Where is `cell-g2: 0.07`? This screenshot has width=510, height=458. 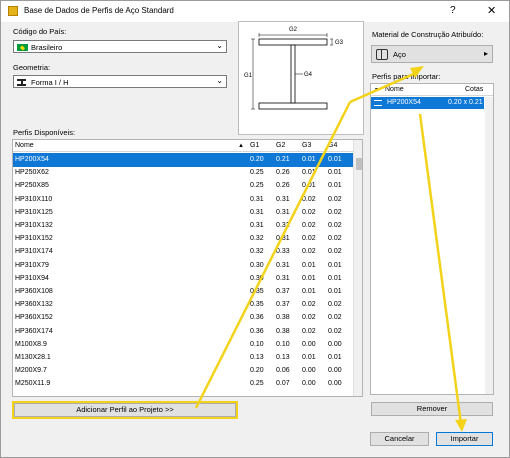
cell-g2: 0.07 is located at coordinates (283, 384).